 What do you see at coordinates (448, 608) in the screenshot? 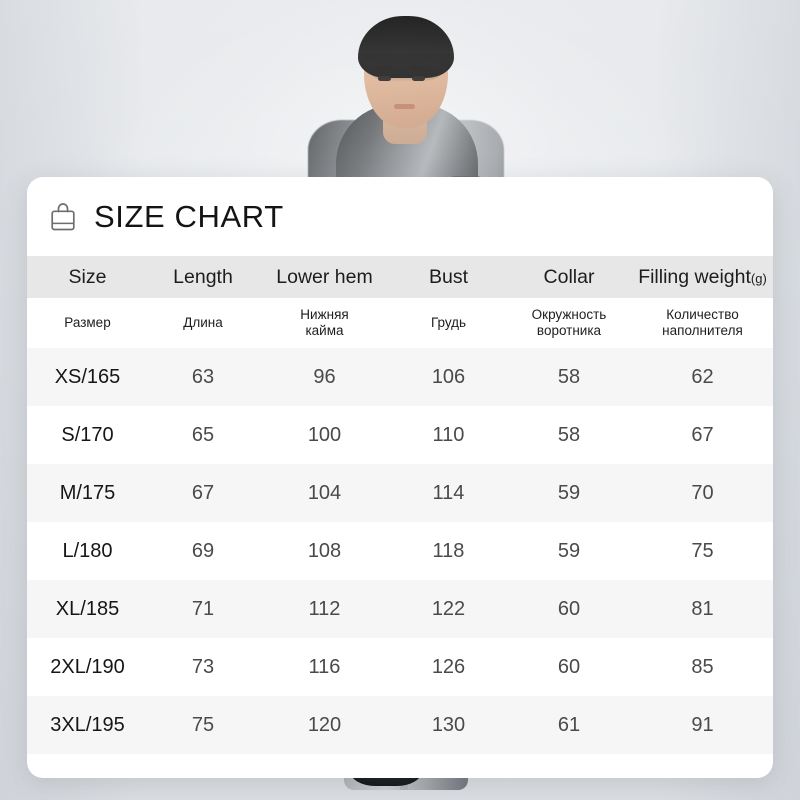
I see `cell-bust: 122` at bounding box center [448, 608].